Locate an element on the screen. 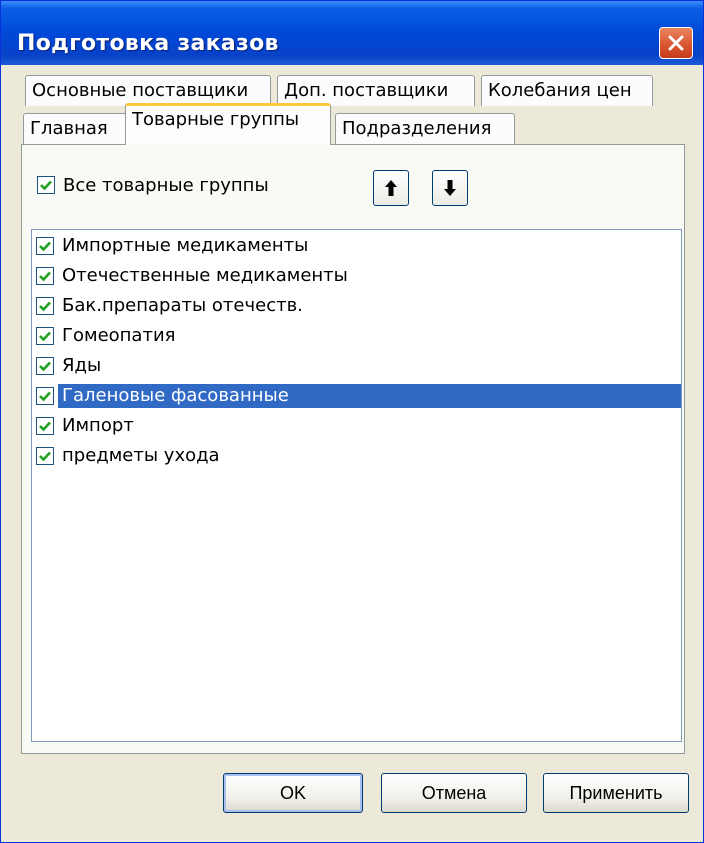 This screenshot has width=704, height=843. list-item: Яды is located at coordinates (70, 366).